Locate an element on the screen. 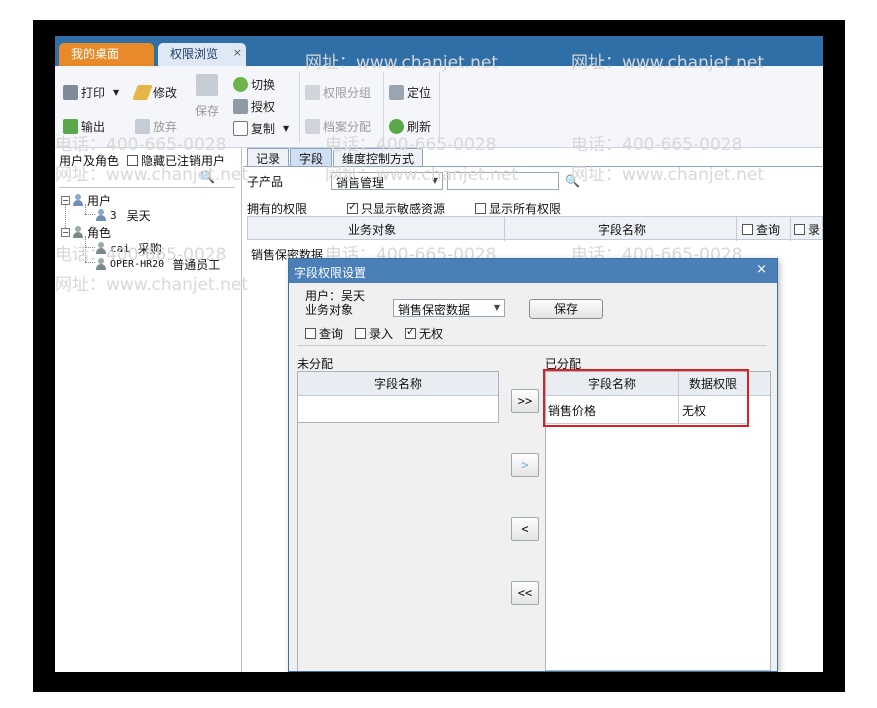  archive-assign-button: 档案分配 is located at coordinates (338, 126).